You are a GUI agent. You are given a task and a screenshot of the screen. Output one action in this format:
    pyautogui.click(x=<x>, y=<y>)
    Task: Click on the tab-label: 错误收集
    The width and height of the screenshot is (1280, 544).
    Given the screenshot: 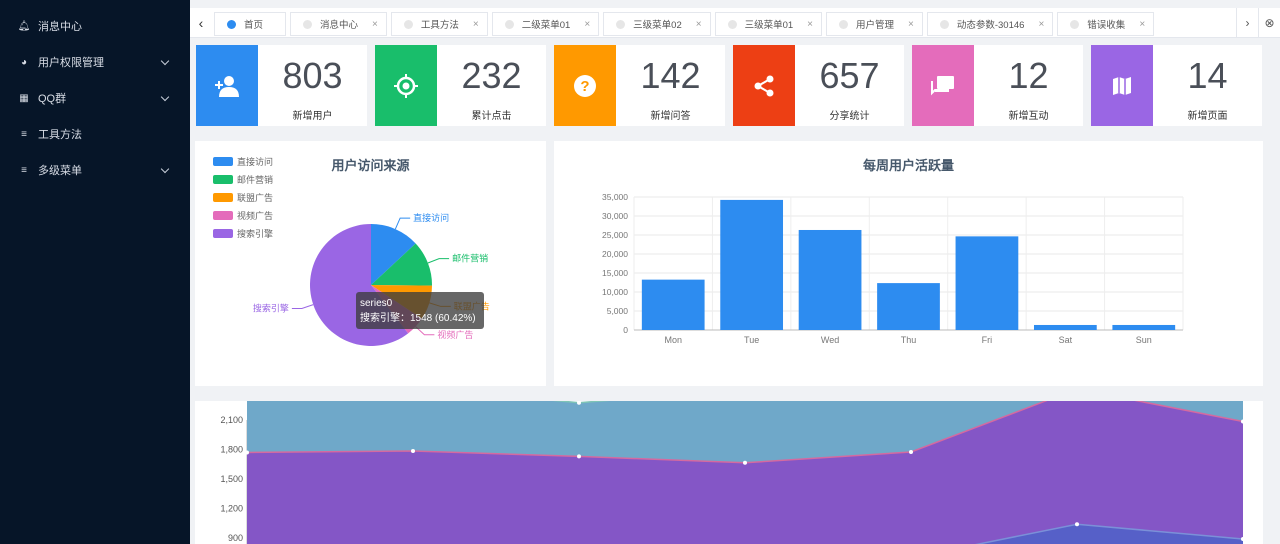 What is the action you would take?
    pyautogui.click(x=1106, y=25)
    